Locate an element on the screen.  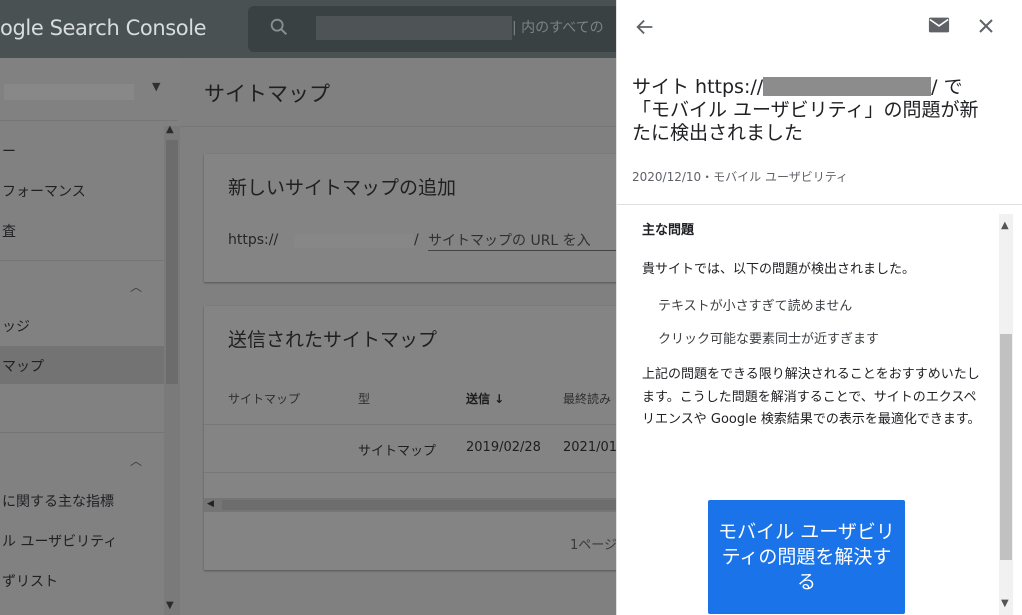
url-prefix: https:// is located at coordinates (253, 240).